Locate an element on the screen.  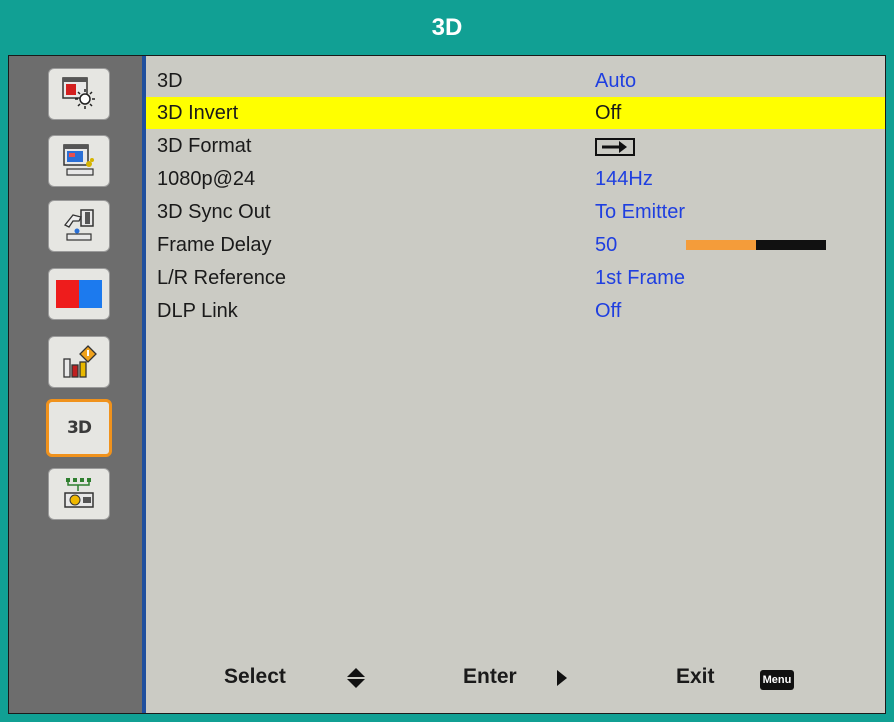
sidebar-item-3d: 3D is located at coordinates (79, 428).